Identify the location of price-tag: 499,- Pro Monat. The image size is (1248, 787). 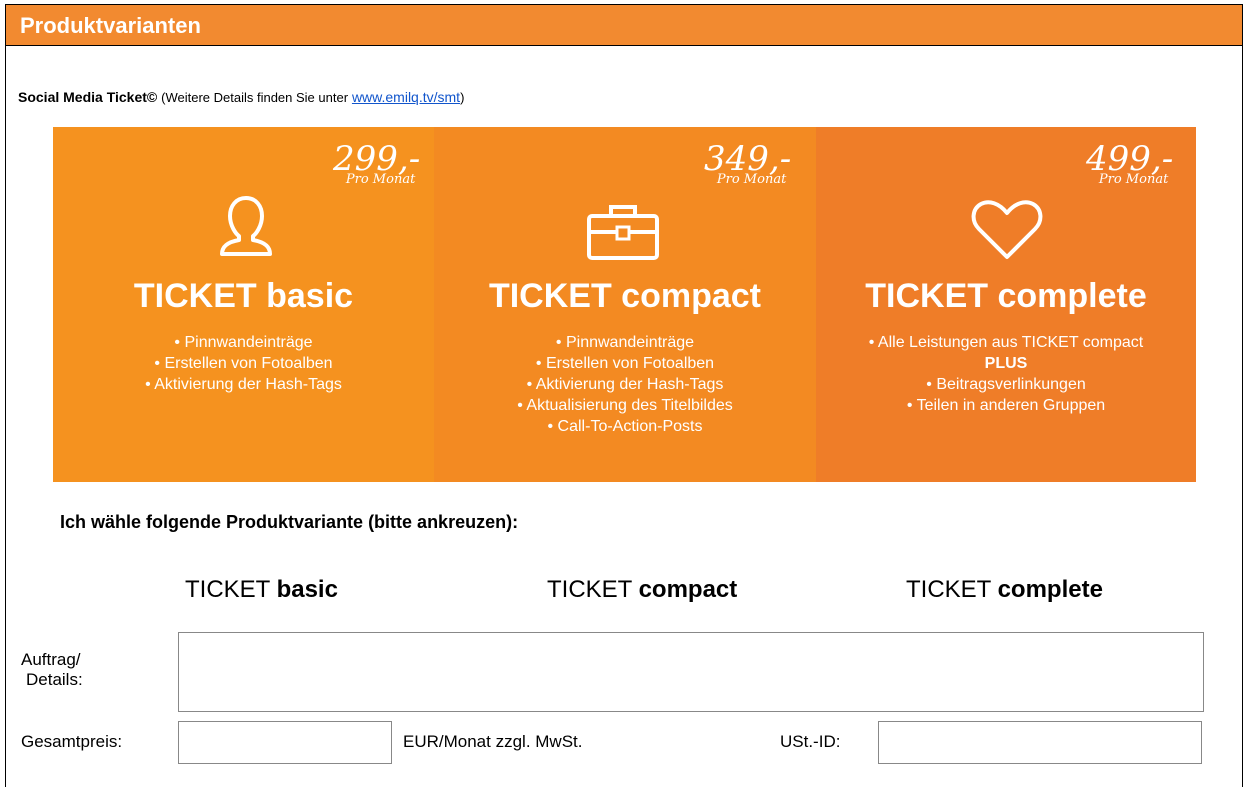
(1129, 164).